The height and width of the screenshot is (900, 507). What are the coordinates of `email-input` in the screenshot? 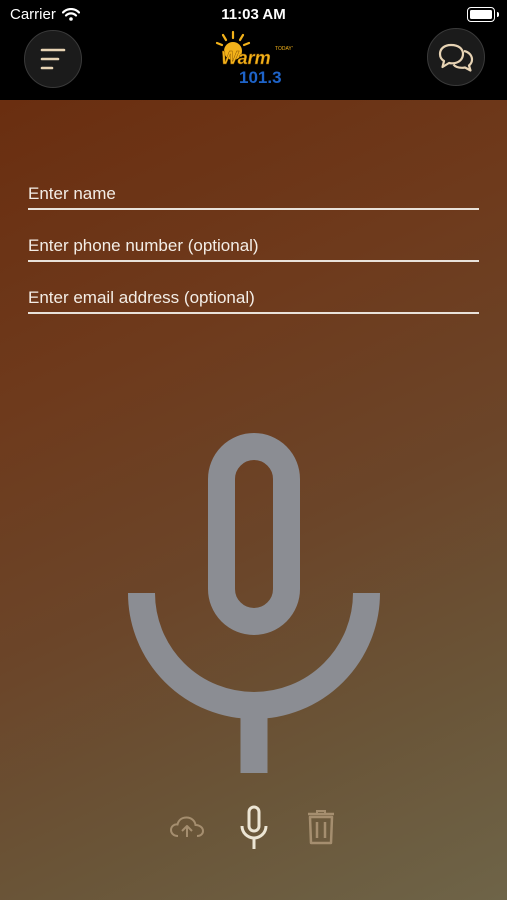 It's located at (253, 298).